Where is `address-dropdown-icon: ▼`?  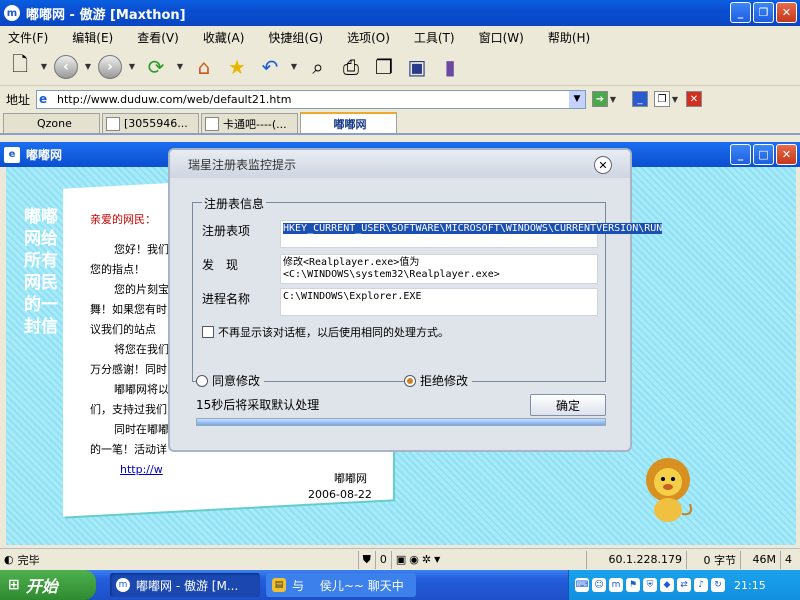 address-dropdown-icon: ▼ is located at coordinates (577, 99).